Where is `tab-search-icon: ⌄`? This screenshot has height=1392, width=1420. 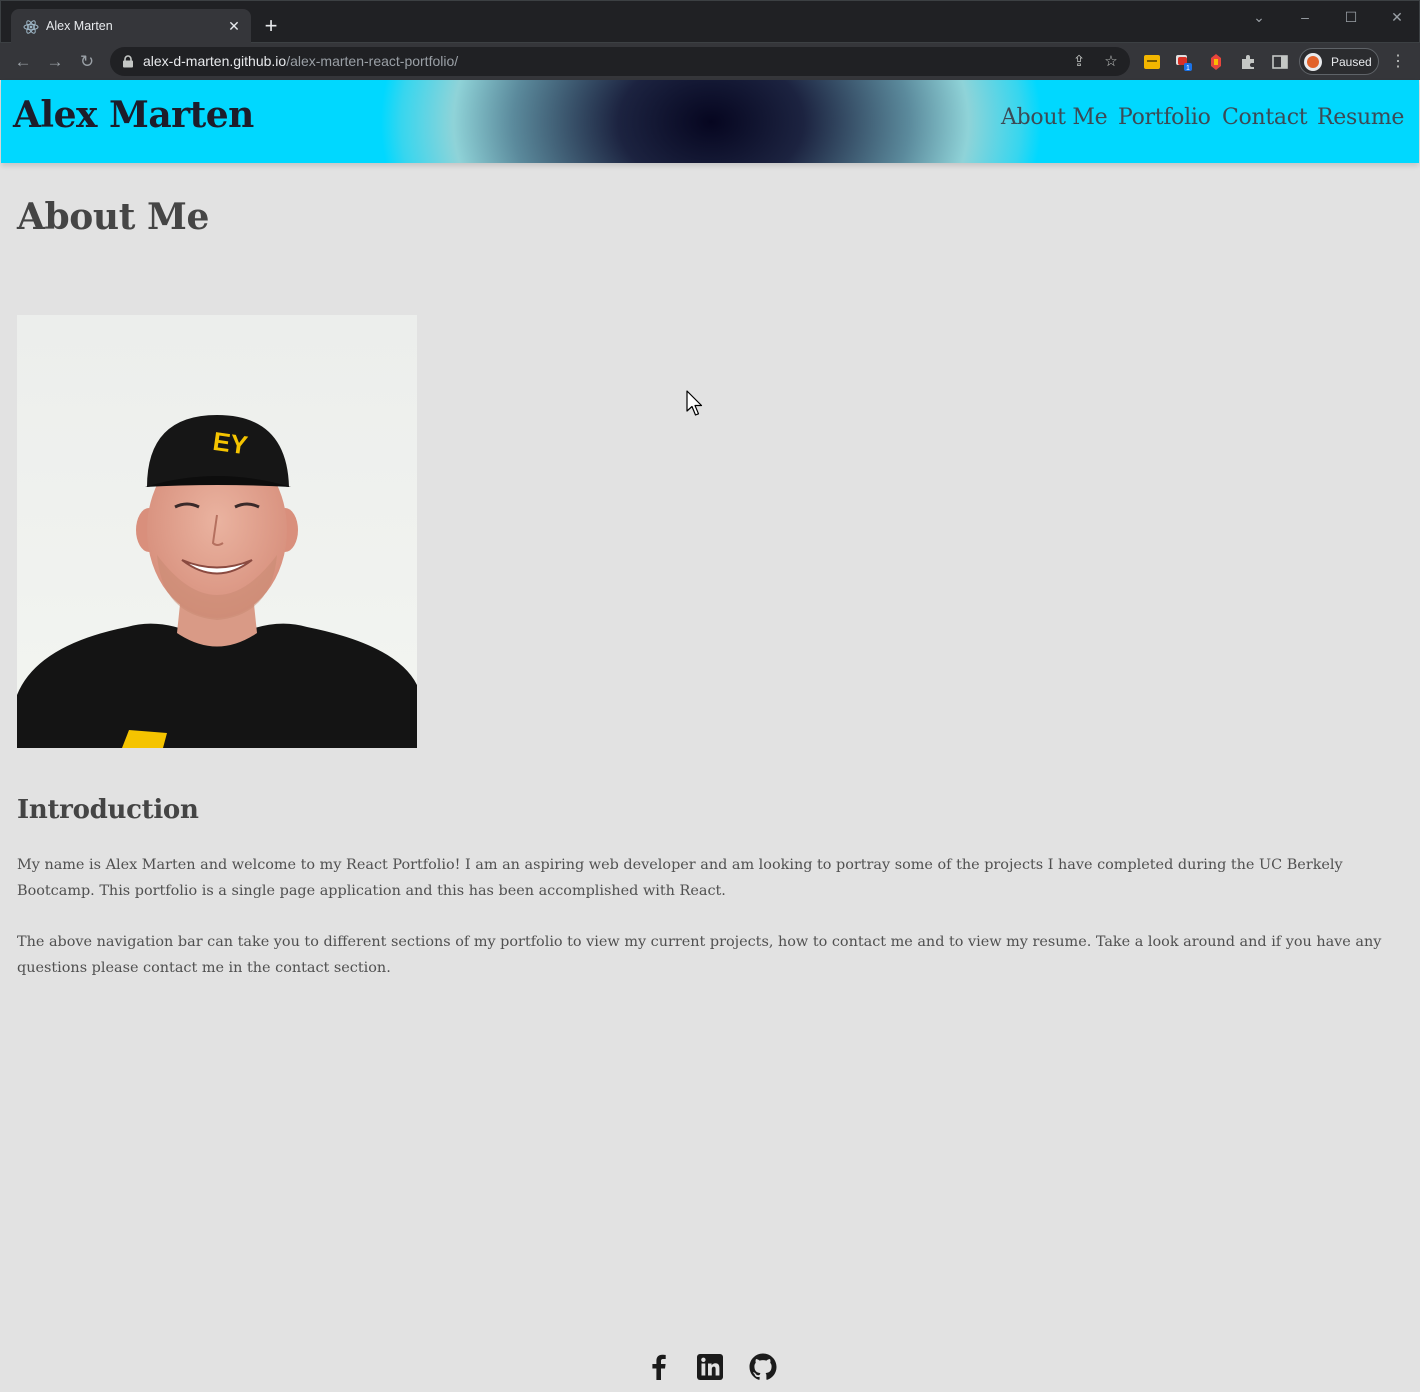
tab-search-icon: ⌄ is located at coordinates (1259, 17).